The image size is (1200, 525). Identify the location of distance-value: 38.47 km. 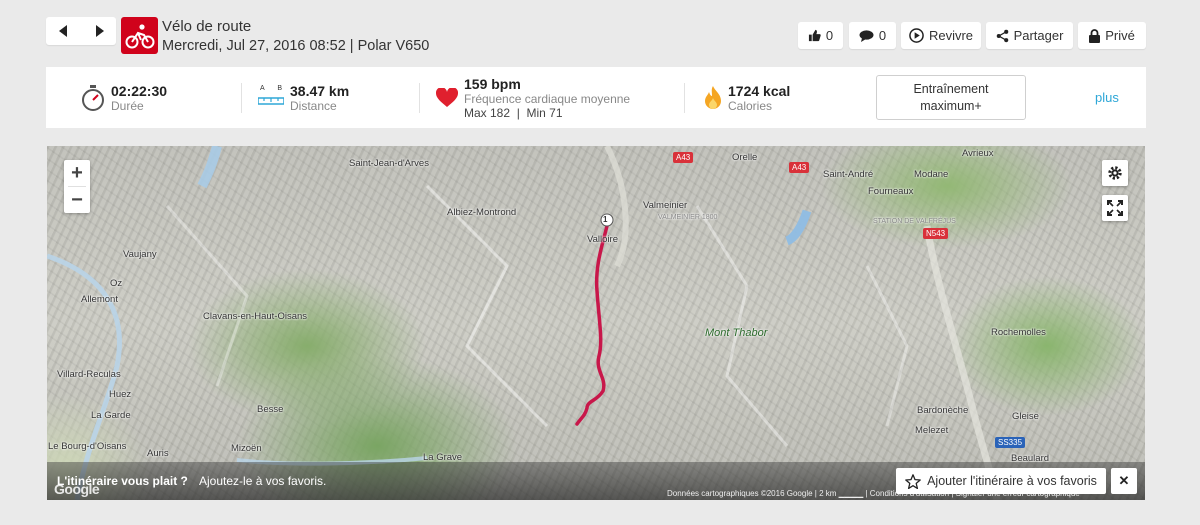
(320, 90).